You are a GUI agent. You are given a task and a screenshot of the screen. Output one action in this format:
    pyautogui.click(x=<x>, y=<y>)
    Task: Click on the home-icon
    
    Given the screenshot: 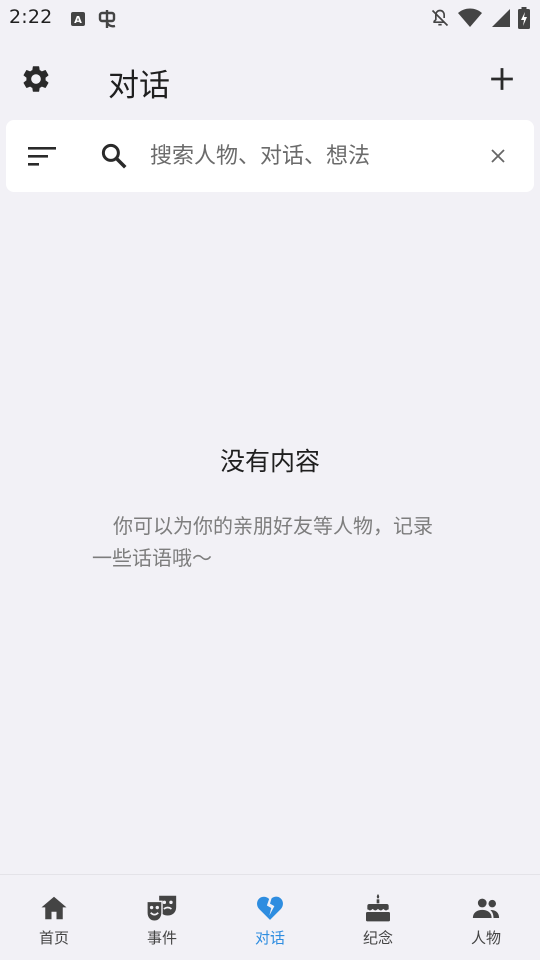 What is the action you would take?
    pyautogui.click(x=54, y=908)
    